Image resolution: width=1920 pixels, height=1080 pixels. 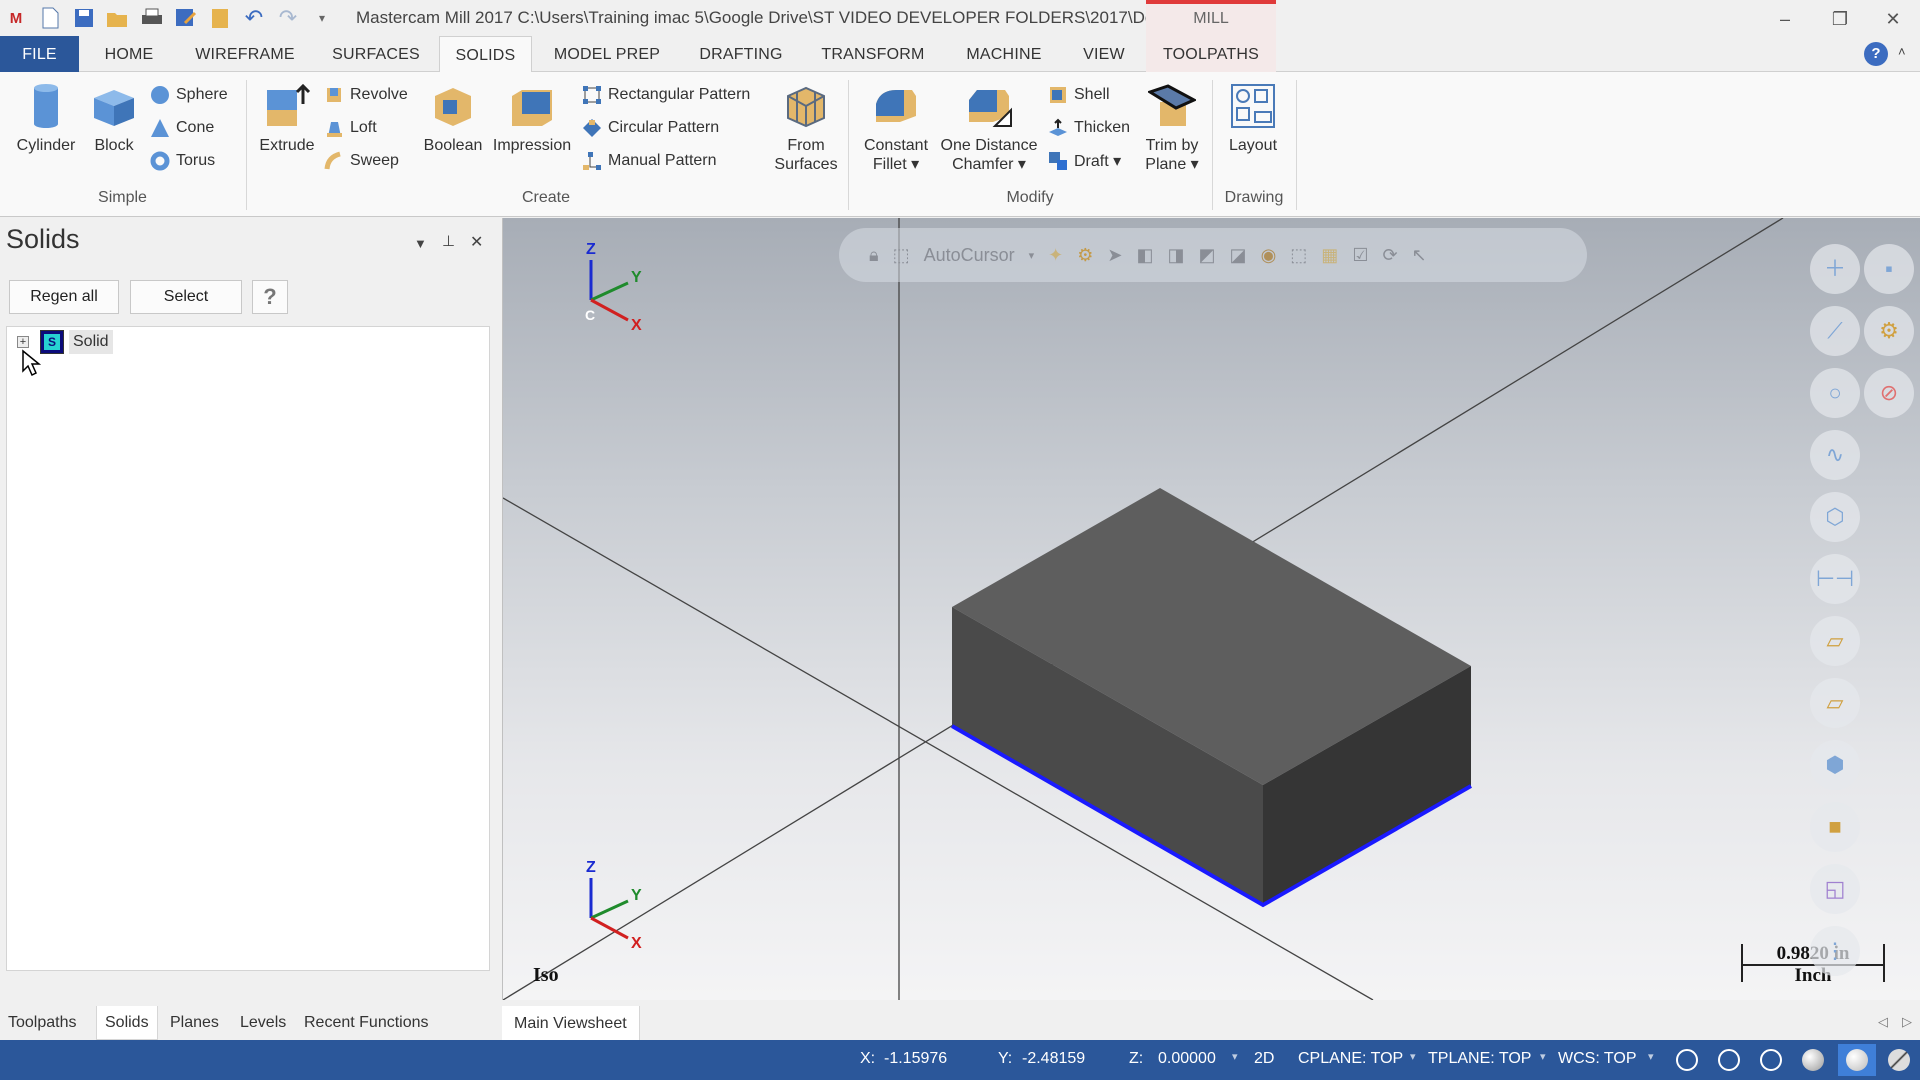 I want to click on help-icon: ?, so click(x=1876, y=54).